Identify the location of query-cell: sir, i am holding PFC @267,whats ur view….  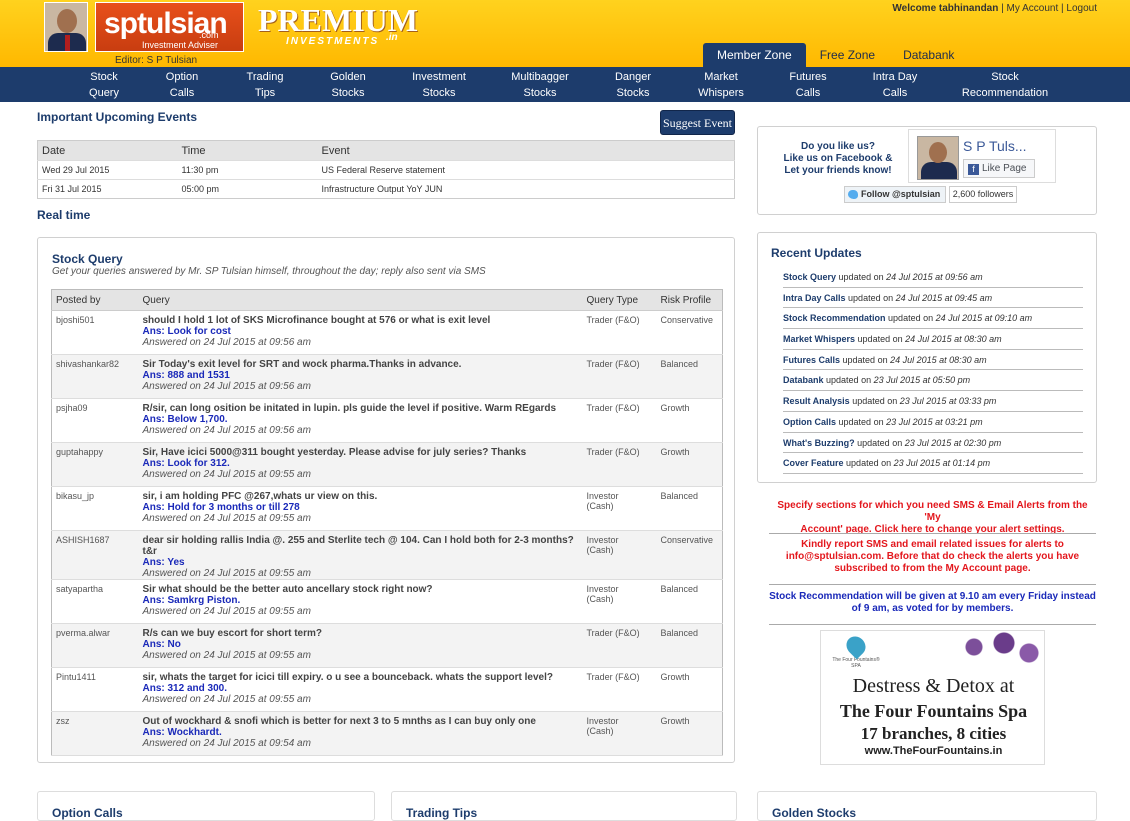
(360, 508).